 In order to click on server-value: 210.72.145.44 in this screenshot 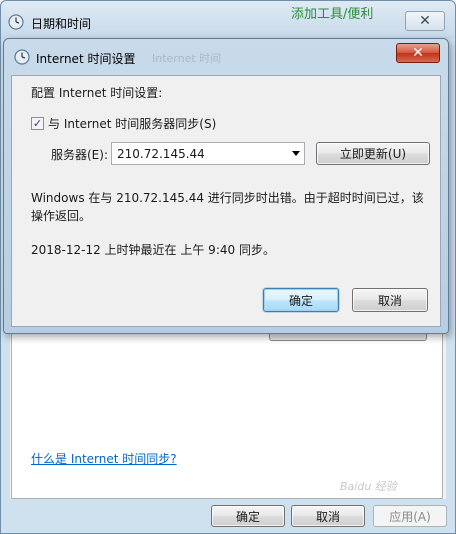, I will do `click(161, 154)`.